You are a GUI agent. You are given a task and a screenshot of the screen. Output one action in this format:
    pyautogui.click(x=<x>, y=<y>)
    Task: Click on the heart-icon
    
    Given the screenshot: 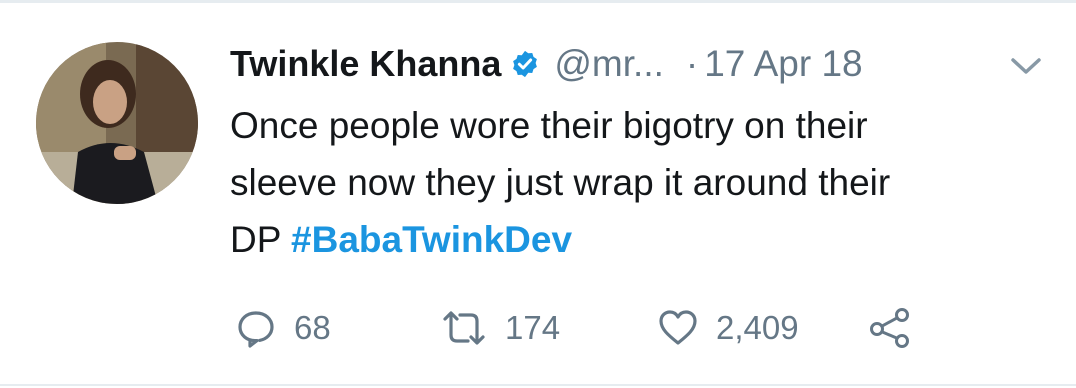 What is the action you would take?
    pyautogui.click(x=678, y=327)
    